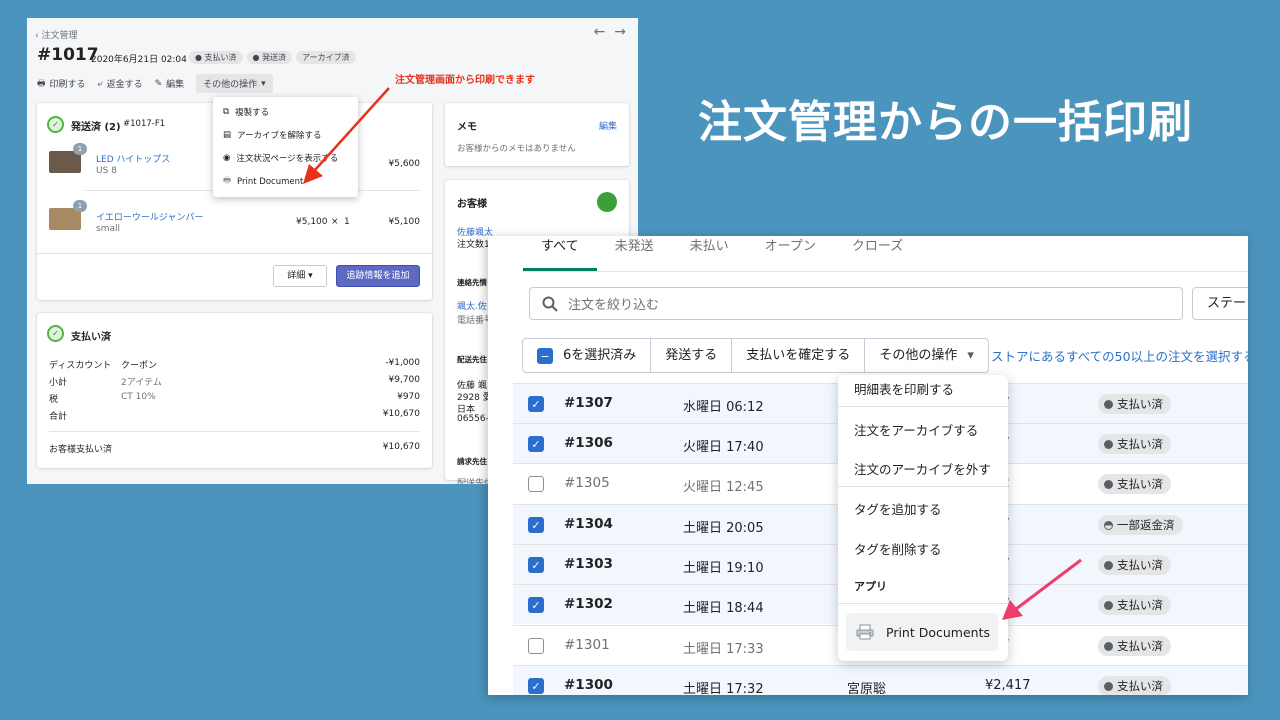 Image resolution: width=1280 pixels, height=720 pixels. I want to click on page-title: 注文管理からの一括印刷, so click(945, 122).